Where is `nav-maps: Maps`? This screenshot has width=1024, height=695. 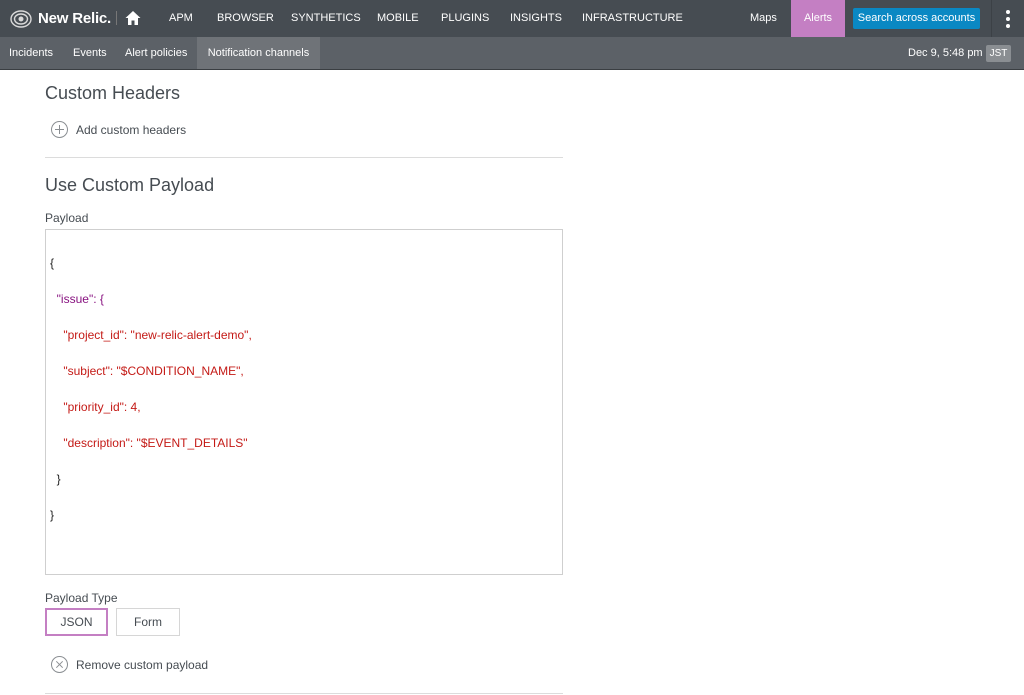
nav-maps: Maps is located at coordinates (763, 18).